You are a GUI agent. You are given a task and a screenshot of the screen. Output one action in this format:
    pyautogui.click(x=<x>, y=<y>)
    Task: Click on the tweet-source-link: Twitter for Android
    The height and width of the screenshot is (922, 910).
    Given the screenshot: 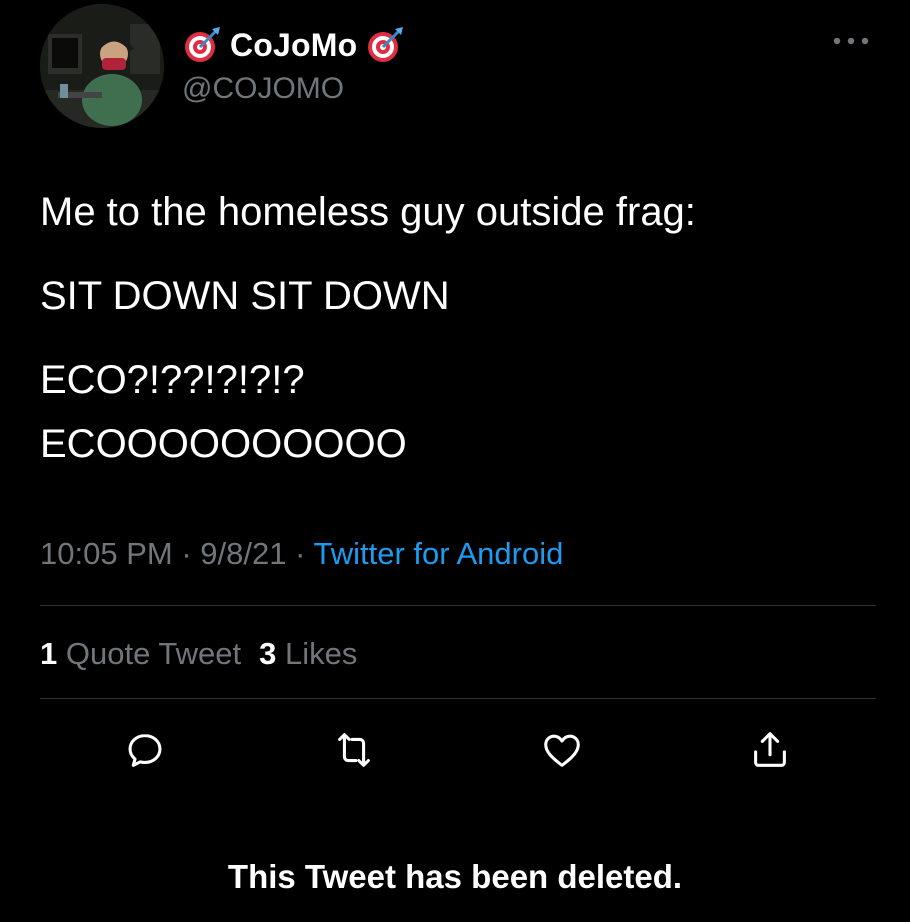 What is the action you would take?
    pyautogui.click(x=439, y=553)
    